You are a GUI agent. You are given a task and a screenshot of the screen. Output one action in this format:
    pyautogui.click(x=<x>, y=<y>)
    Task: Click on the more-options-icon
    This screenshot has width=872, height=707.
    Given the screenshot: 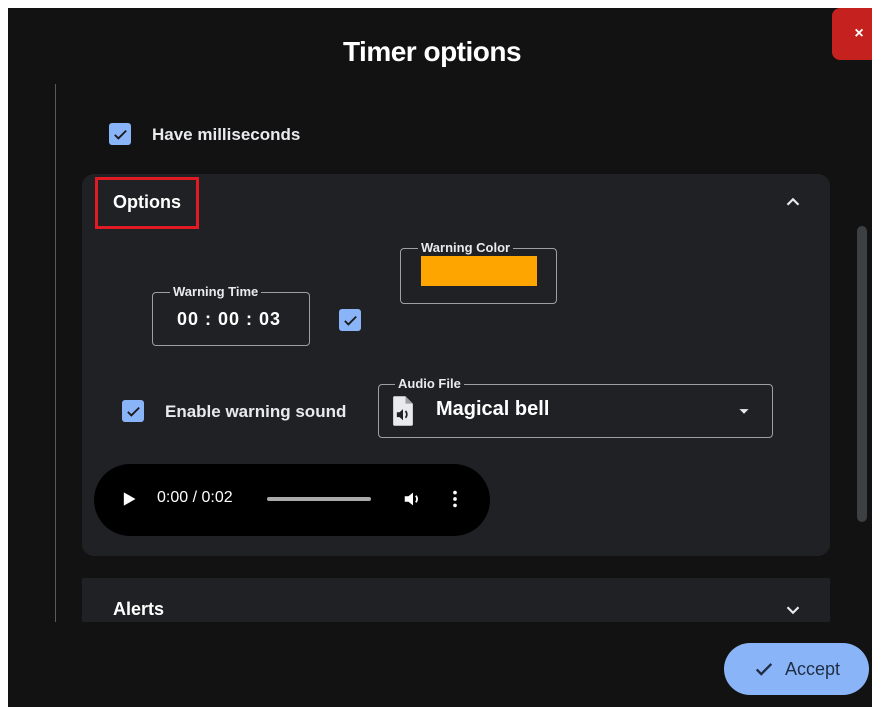 What is the action you would take?
    pyautogui.click(x=455, y=499)
    